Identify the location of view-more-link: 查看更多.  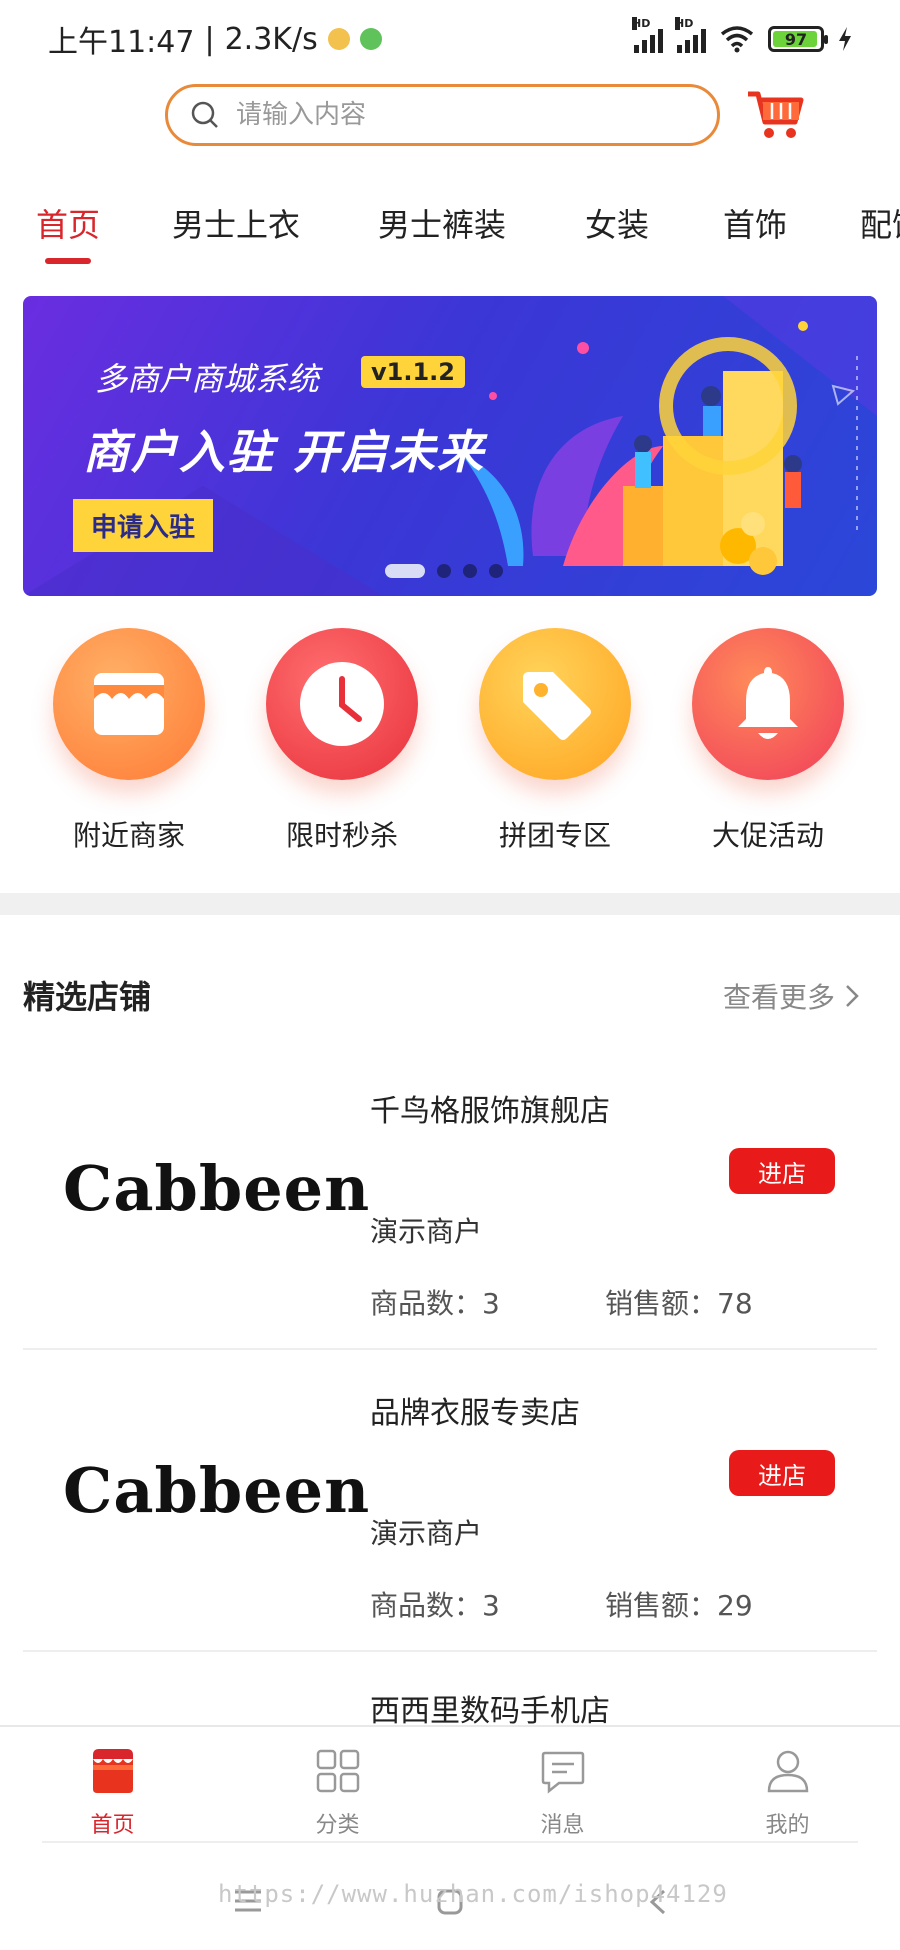
(791, 996).